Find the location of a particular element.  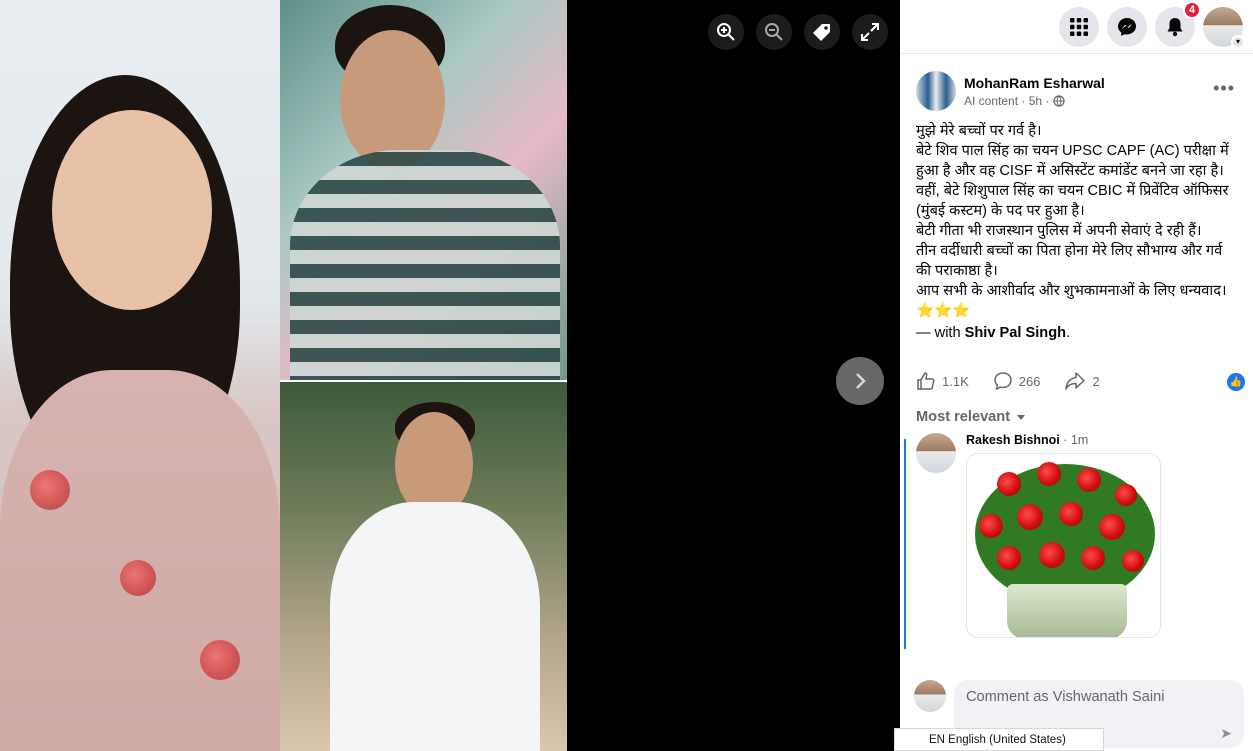

thumbs-up-icon is located at coordinates (926, 381).